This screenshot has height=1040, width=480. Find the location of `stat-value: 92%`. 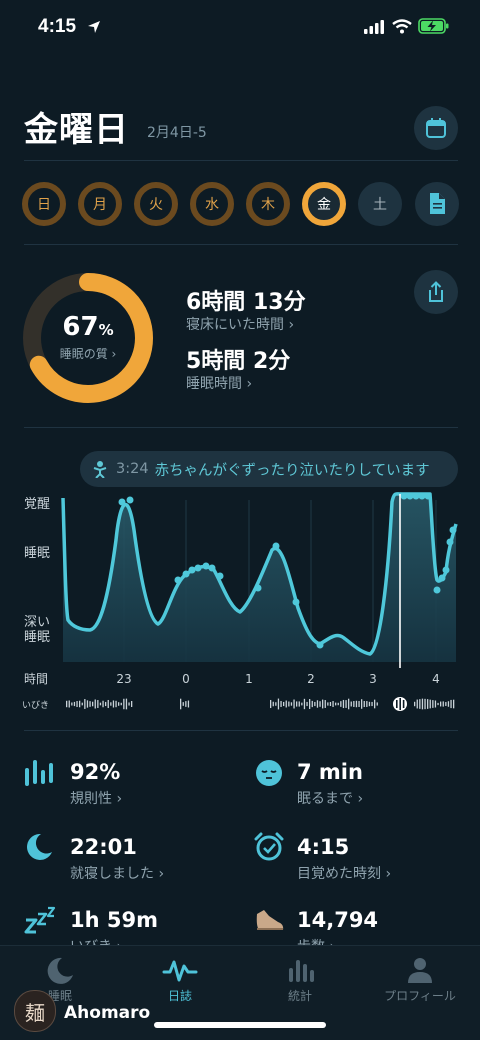

stat-value: 92% is located at coordinates (95, 772).